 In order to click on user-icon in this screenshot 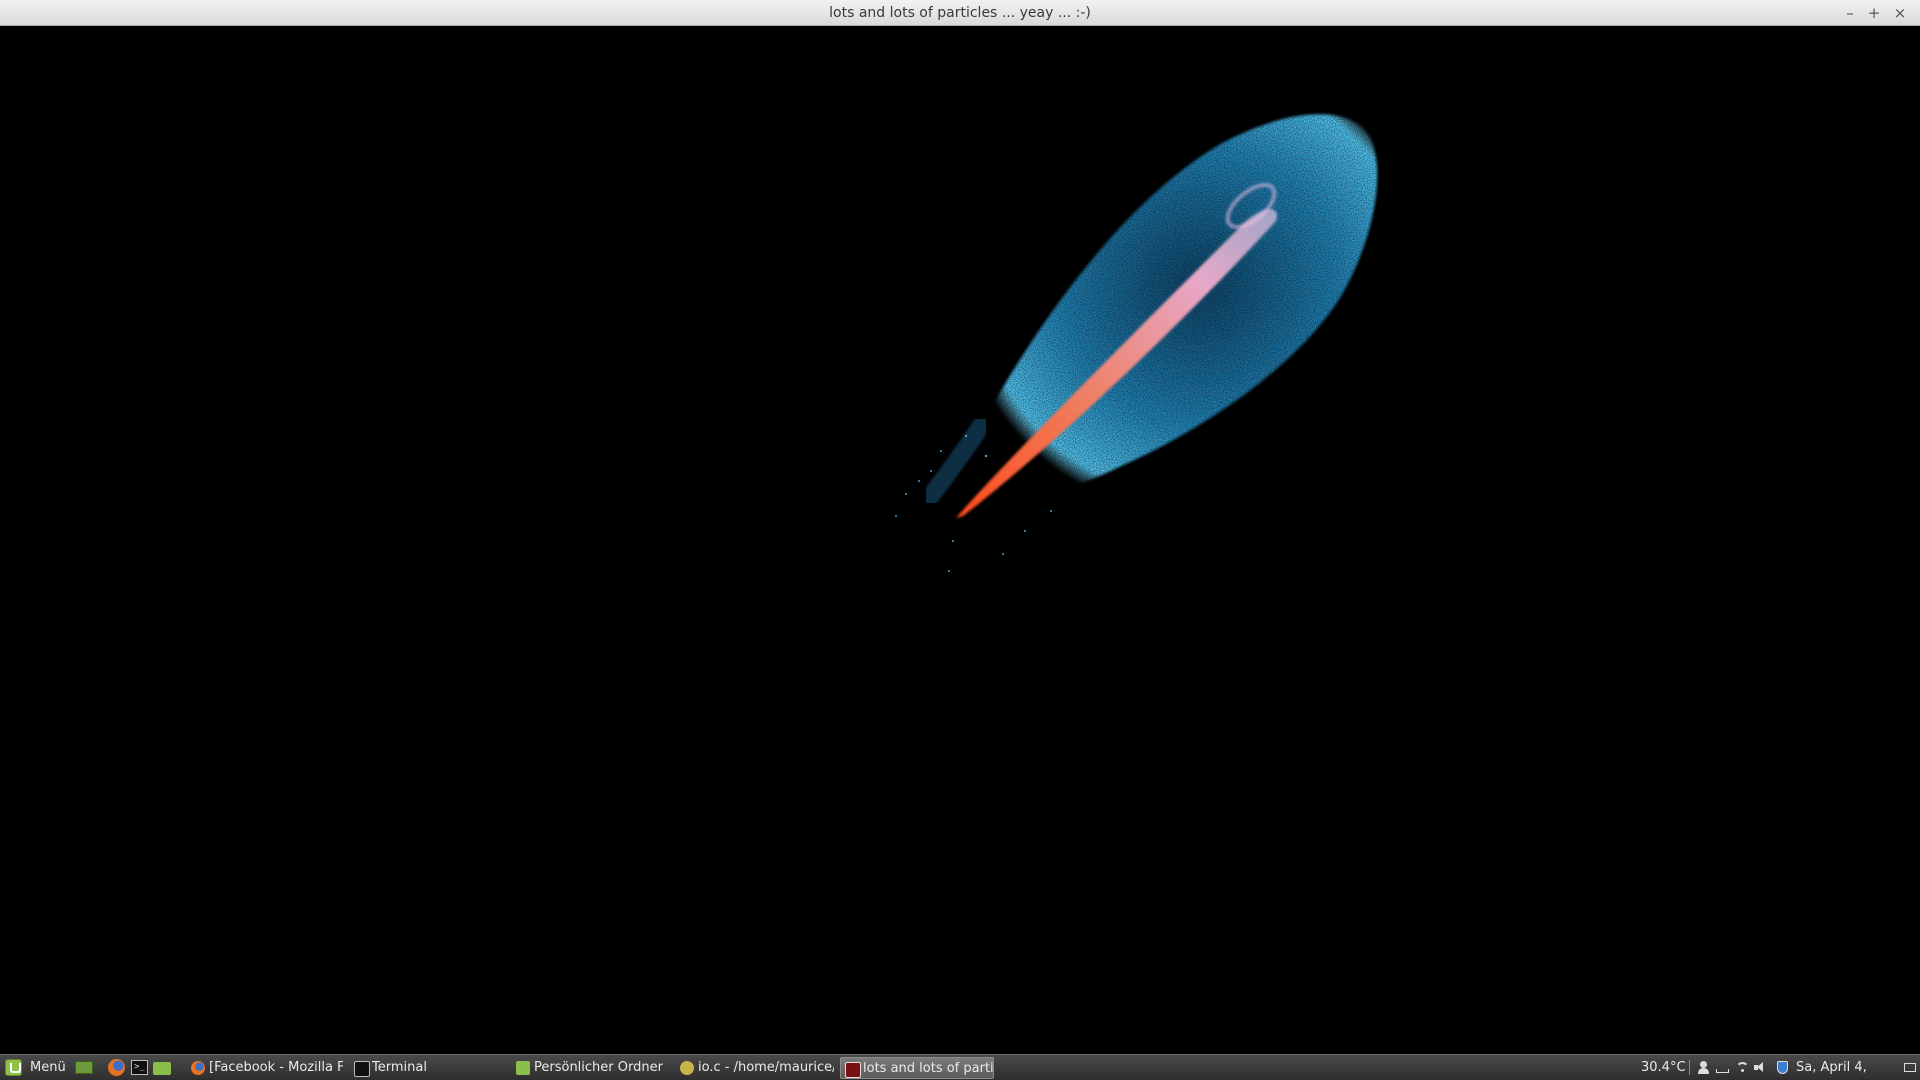, I will do `click(1703, 1067)`.